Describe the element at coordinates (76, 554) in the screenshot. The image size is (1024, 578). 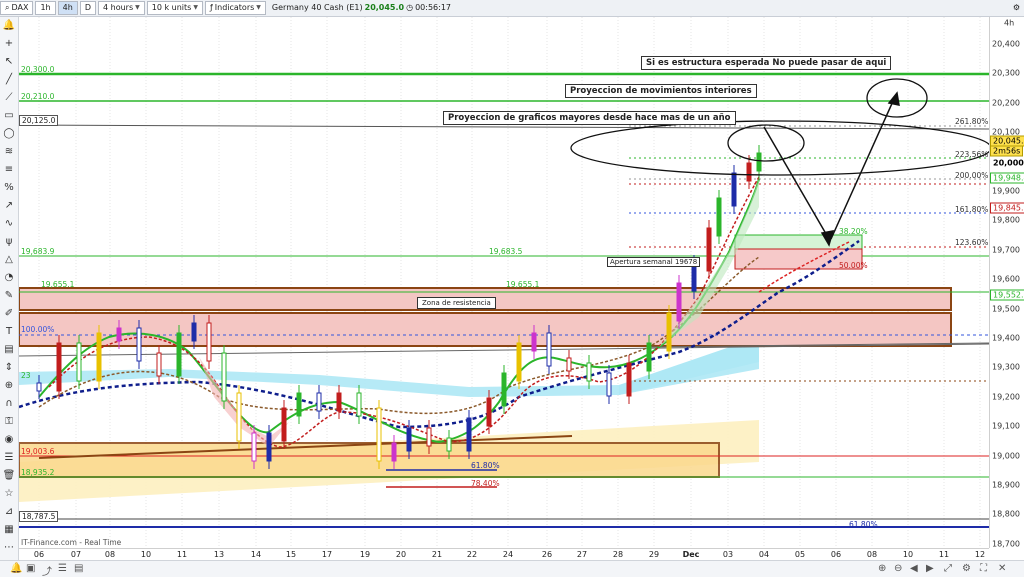
I see `time-axis-label: 07` at that location.